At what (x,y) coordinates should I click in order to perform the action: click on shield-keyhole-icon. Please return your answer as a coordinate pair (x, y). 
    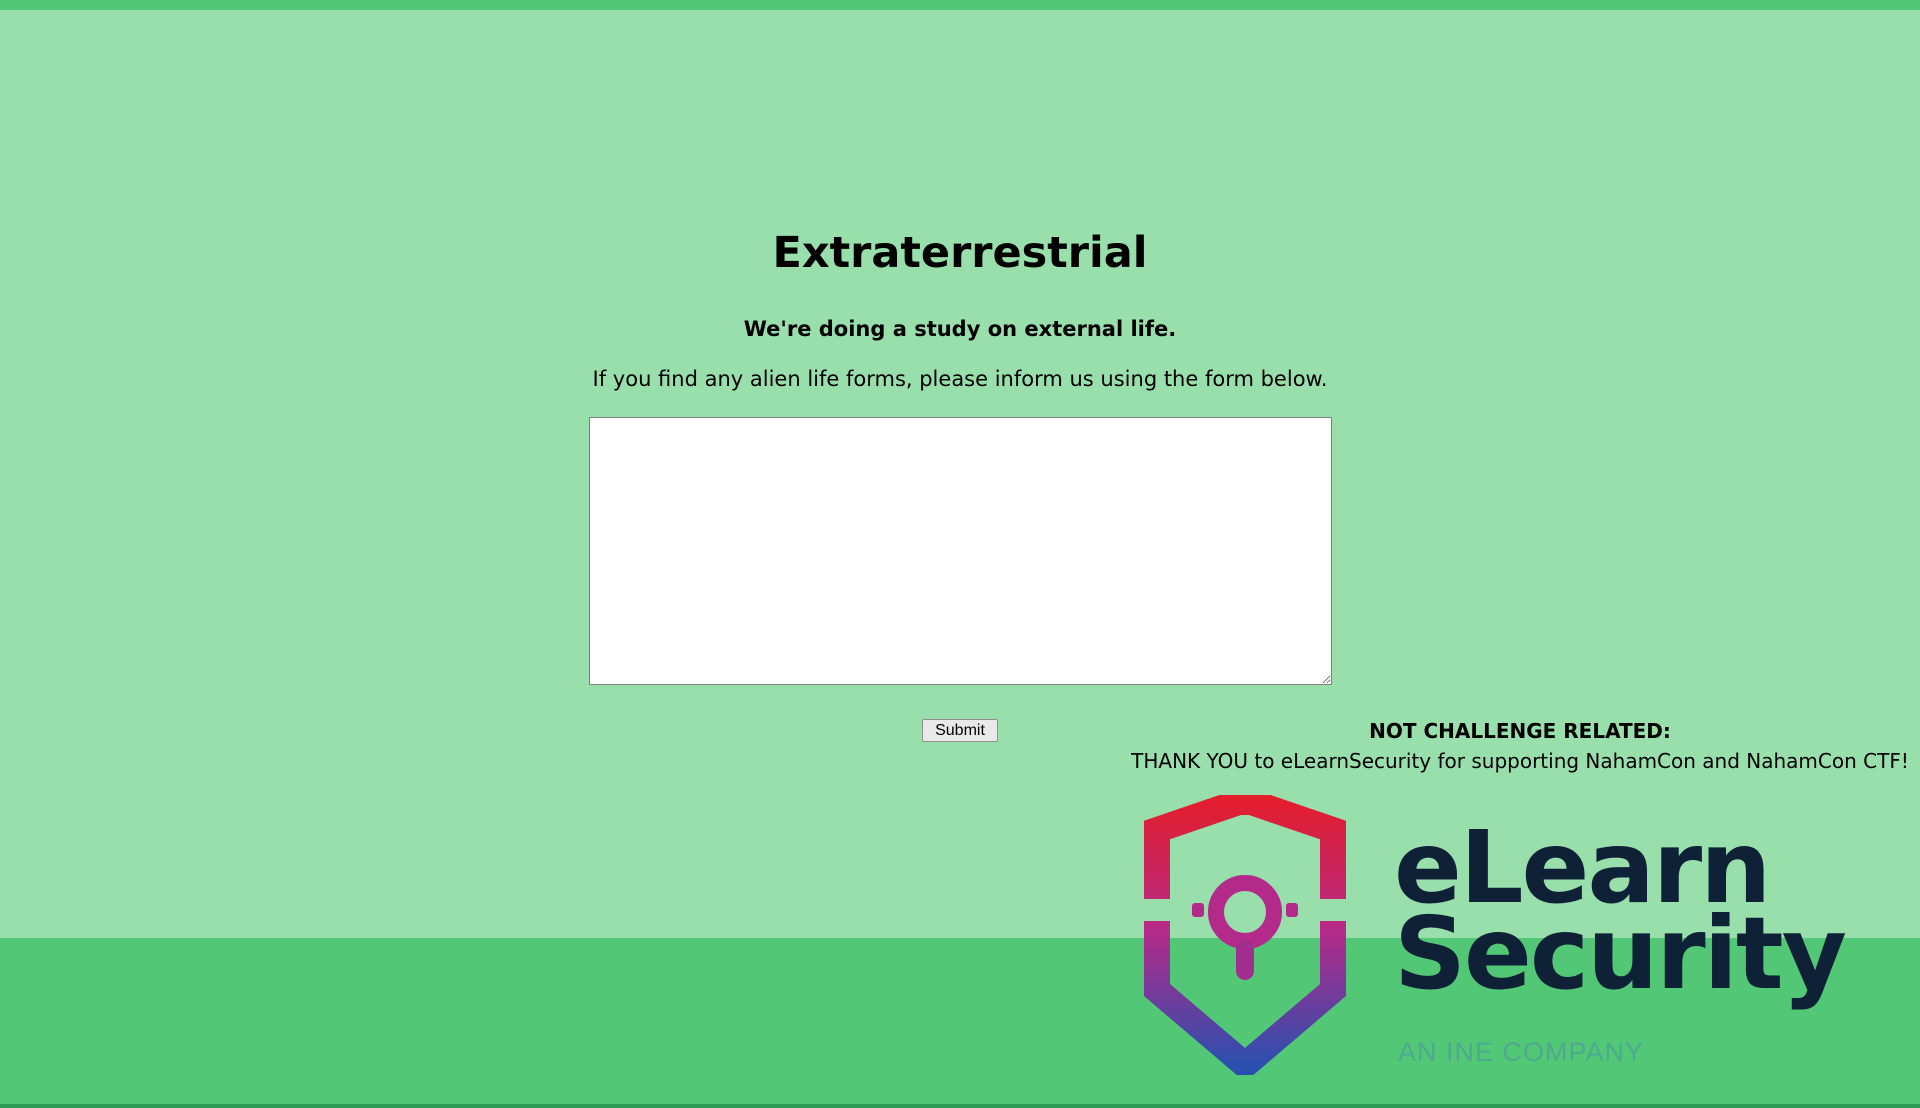
    Looking at the image, I should click on (1245, 935).